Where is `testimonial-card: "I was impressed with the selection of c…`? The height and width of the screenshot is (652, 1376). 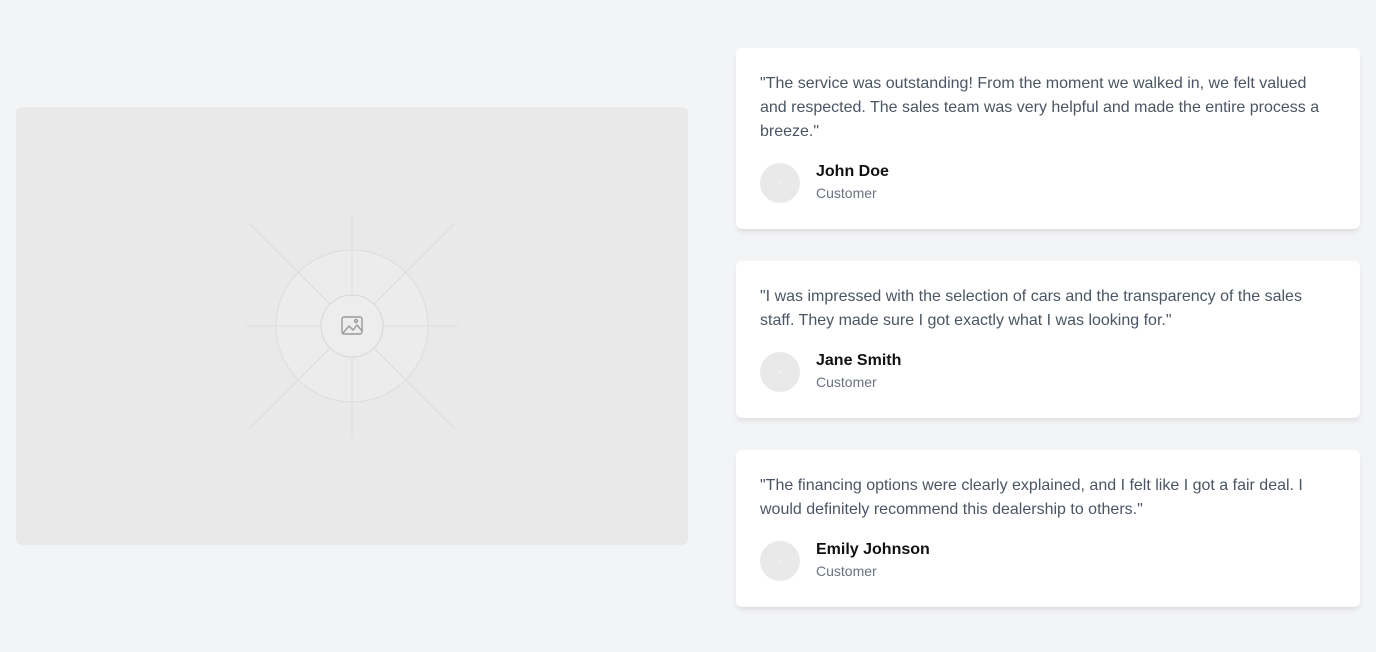 testimonial-card: "I was impressed with the selection of c… is located at coordinates (1048, 339).